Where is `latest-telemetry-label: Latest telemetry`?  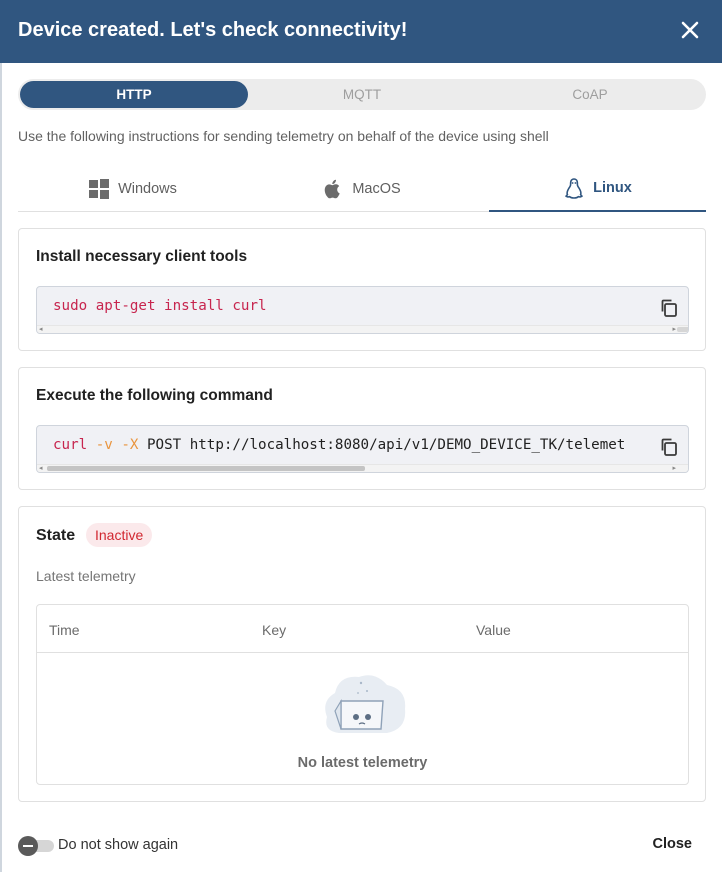 latest-telemetry-label: Latest telemetry is located at coordinates (86, 576).